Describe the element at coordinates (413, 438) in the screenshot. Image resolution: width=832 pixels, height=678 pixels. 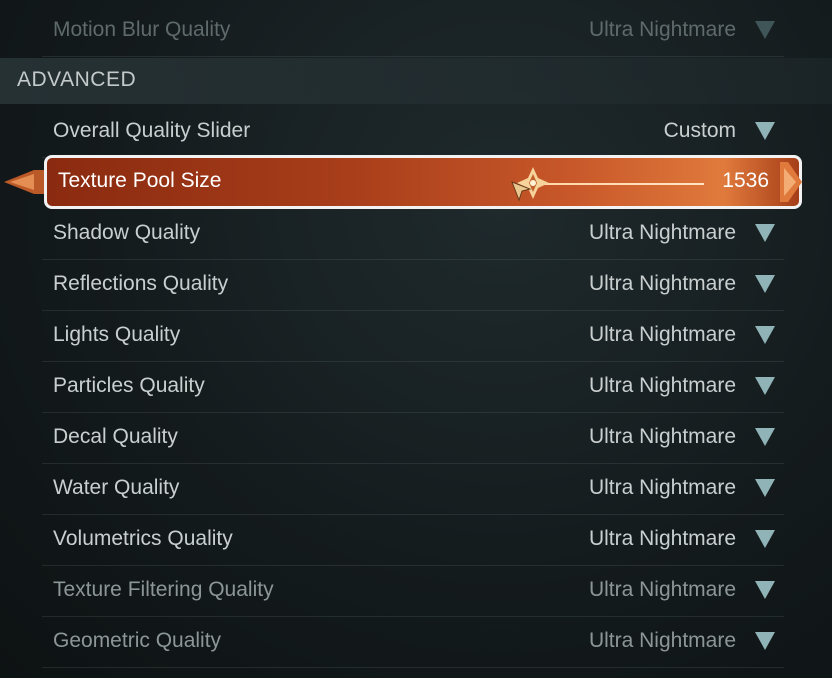
I see `setting-row-decal-quality: Decal Quality Ultra Nightmare` at that location.